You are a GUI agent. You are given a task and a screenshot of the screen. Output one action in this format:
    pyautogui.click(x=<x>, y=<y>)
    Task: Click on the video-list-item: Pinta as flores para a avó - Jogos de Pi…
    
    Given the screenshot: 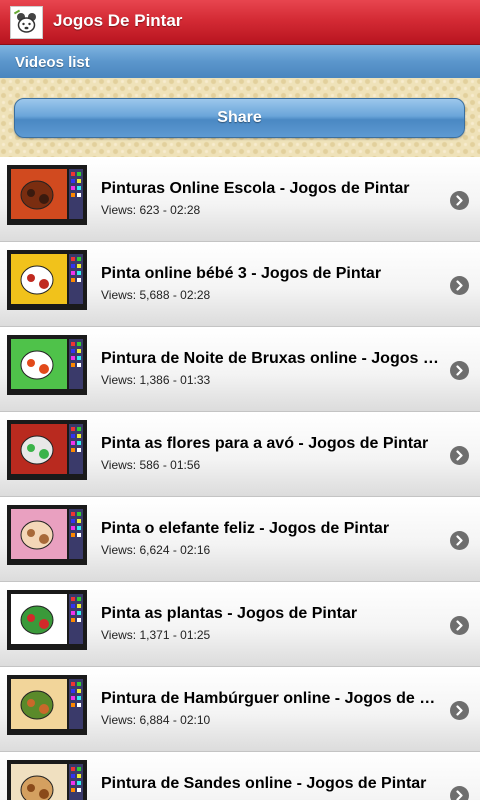 What is the action you would take?
    pyautogui.click(x=240, y=454)
    